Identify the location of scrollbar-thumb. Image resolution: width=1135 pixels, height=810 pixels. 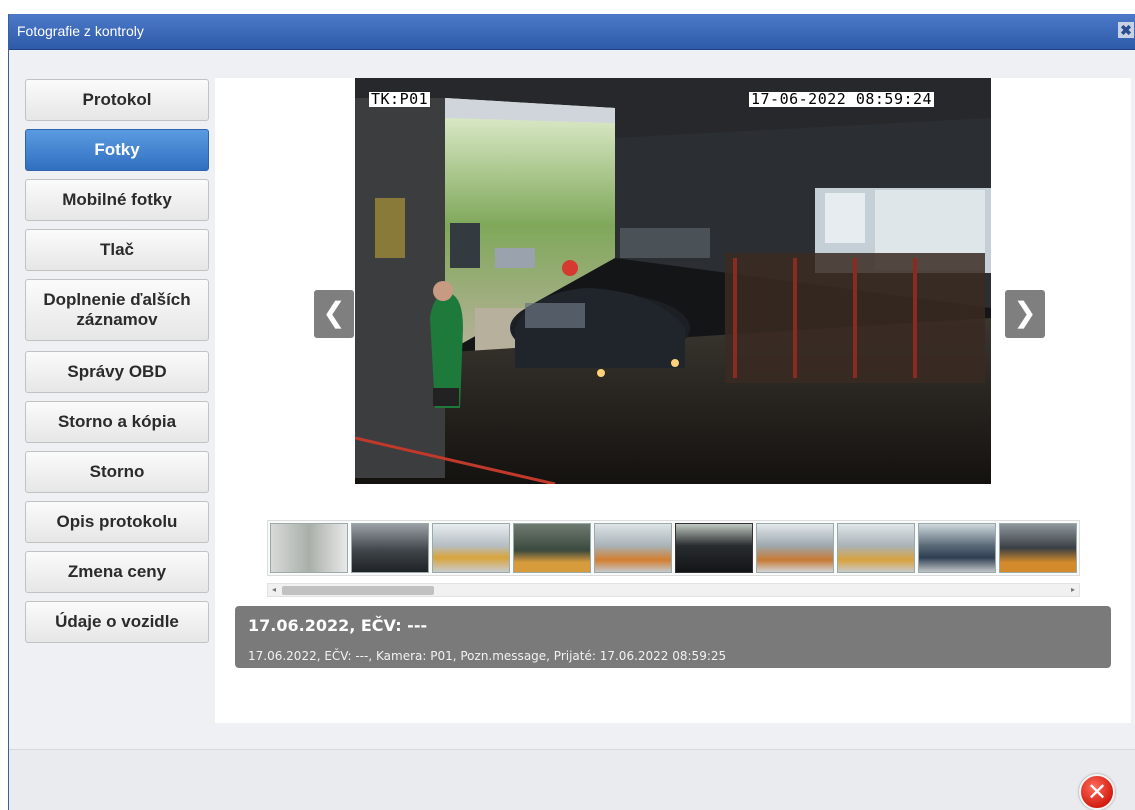
(358, 590).